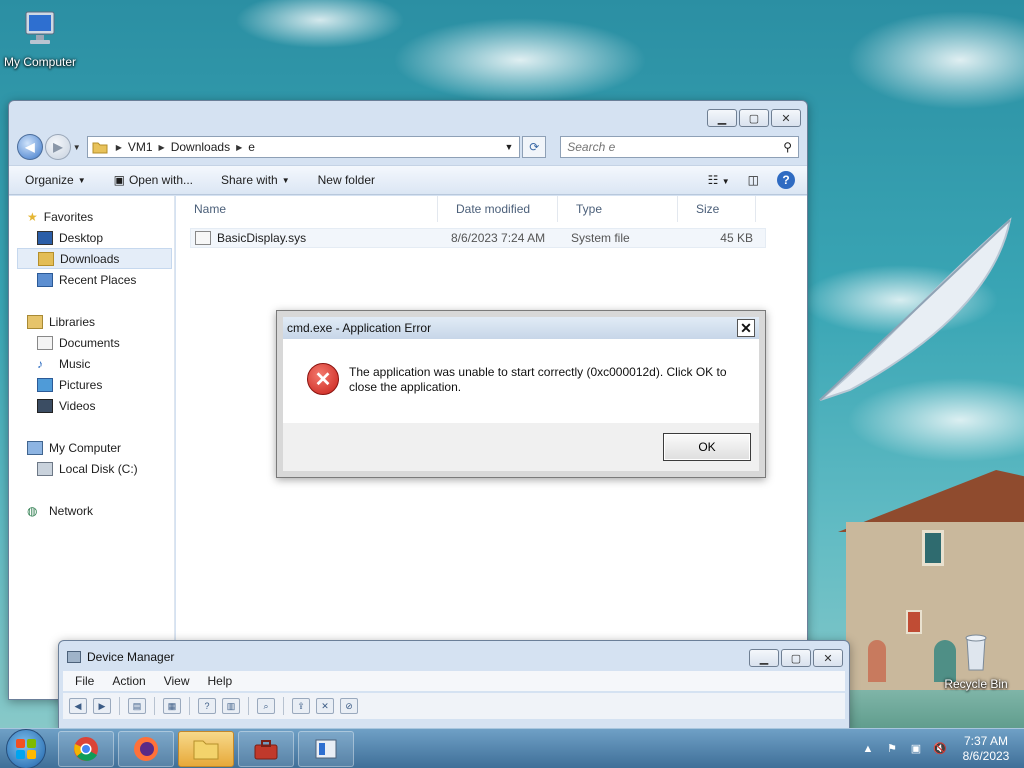 This screenshot has width=1024, height=768. What do you see at coordinates (55, 180) in the screenshot?
I see `organize-button: Organize ▼` at bounding box center [55, 180].